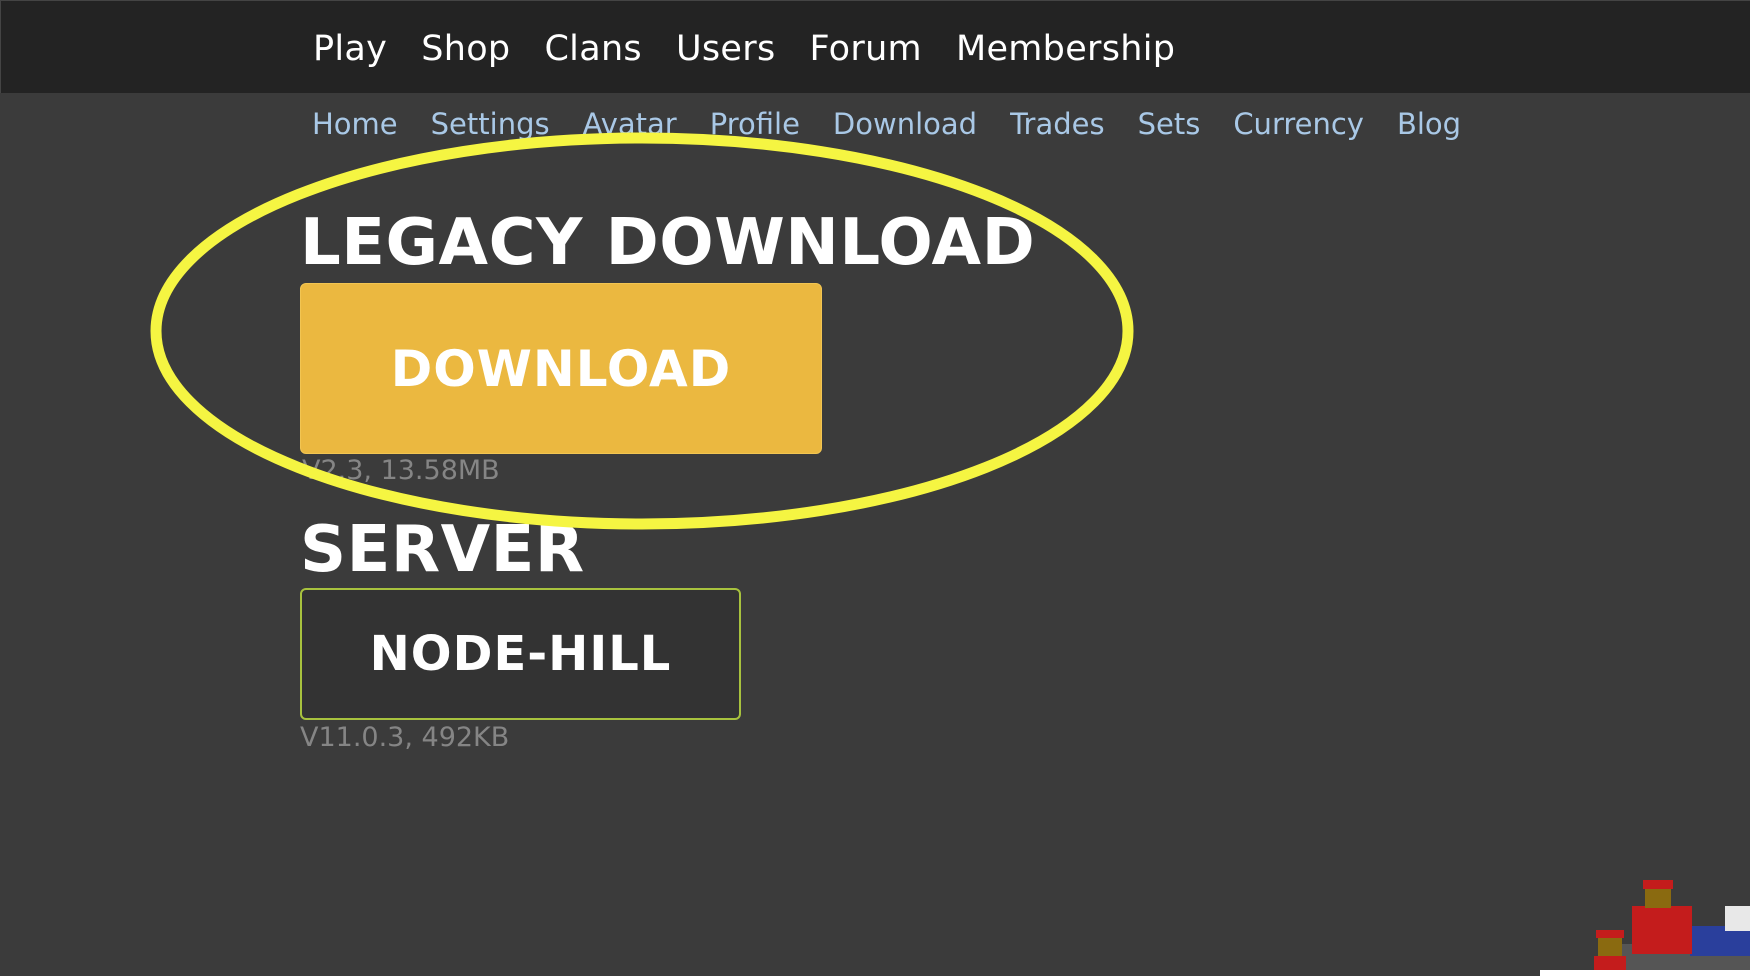 Image resolution: width=1750 pixels, height=976 pixels. Describe the element at coordinates (490, 124) in the screenshot. I see `subnav-settings: Settings` at that location.